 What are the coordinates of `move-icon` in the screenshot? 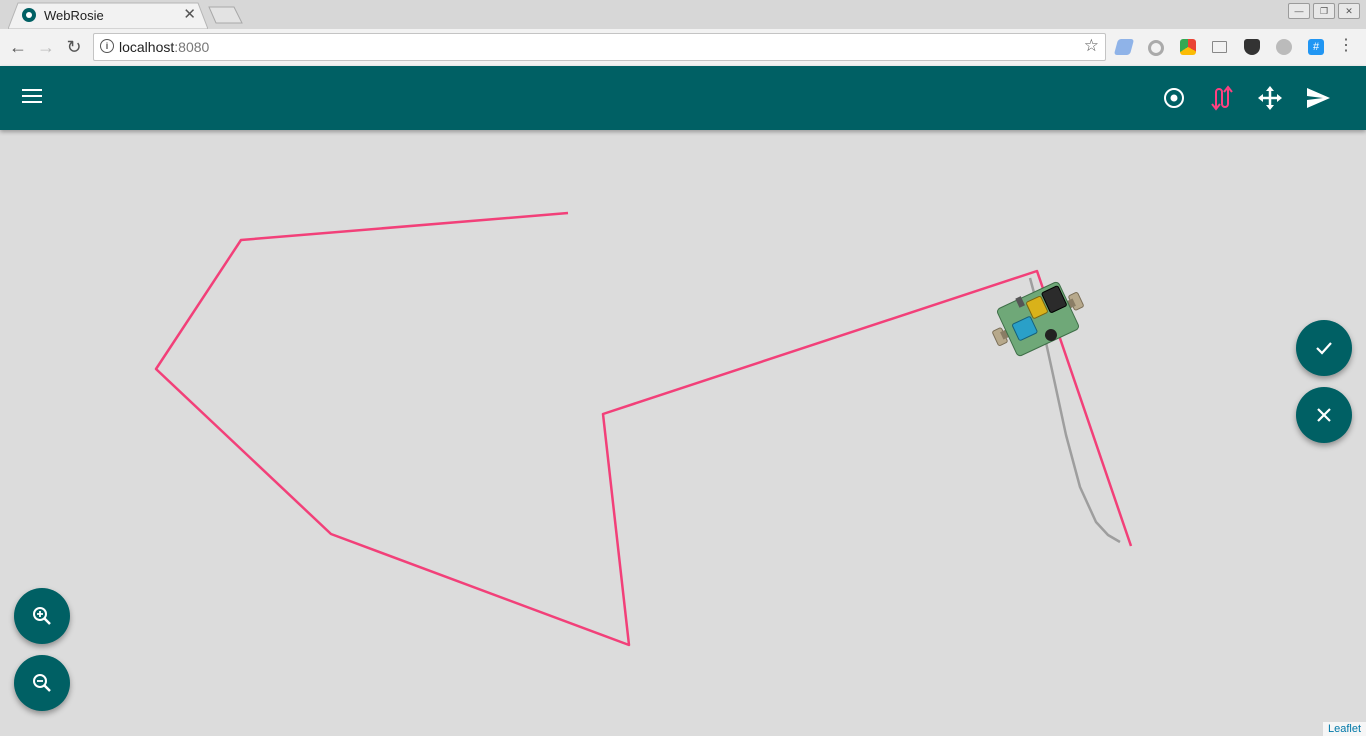 It's located at (1270, 98).